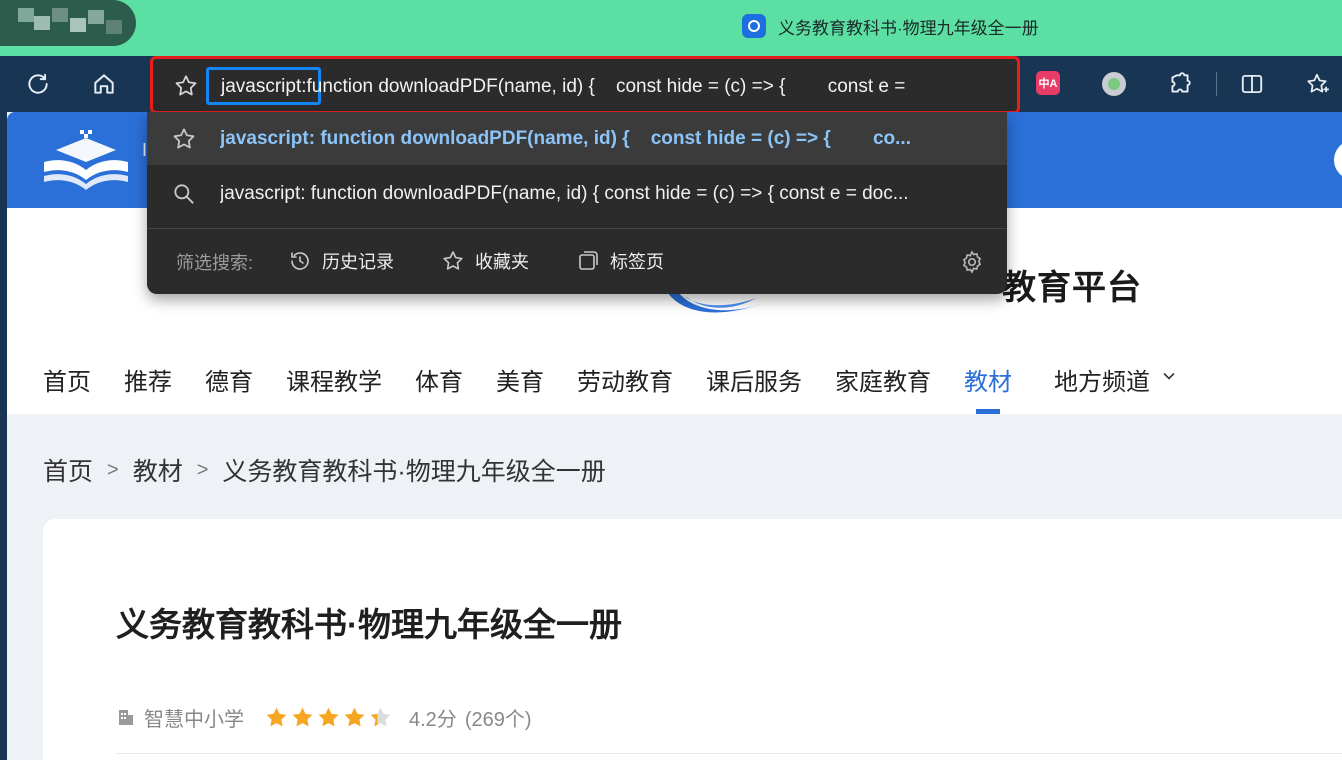  What do you see at coordinates (264, 86) in the screenshot?
I see `address-selected-prefix: javascript:` at bounding box center [264, 86].